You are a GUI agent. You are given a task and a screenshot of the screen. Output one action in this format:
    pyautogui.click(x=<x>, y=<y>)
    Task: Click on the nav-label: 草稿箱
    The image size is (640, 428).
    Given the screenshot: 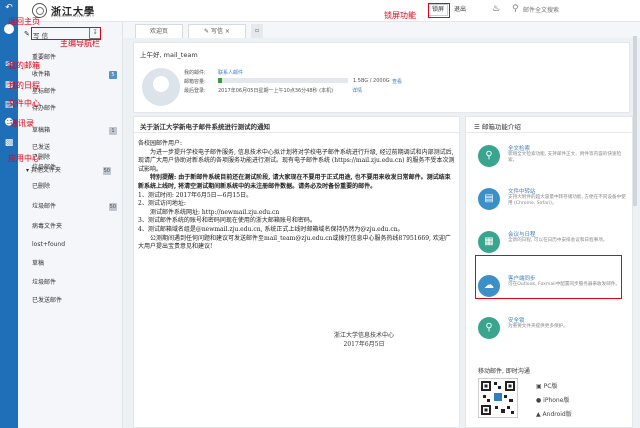 What is the action you would take?
    pyautogui.click(x=41, y=130)
    